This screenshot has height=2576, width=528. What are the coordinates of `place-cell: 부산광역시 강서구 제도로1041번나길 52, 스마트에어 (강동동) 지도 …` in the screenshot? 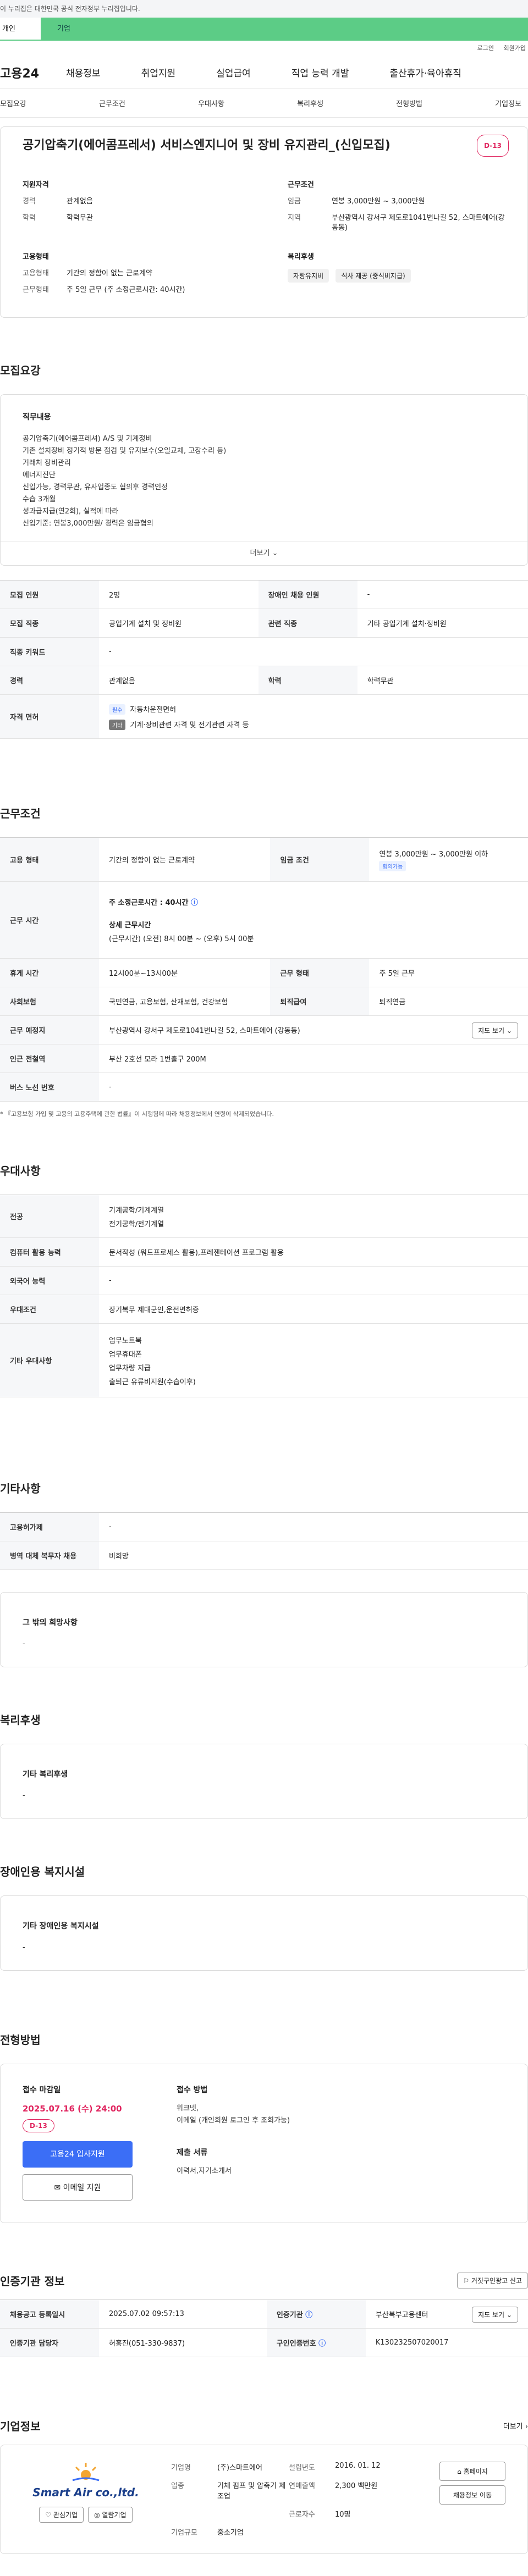 It's located at (313, 1029).